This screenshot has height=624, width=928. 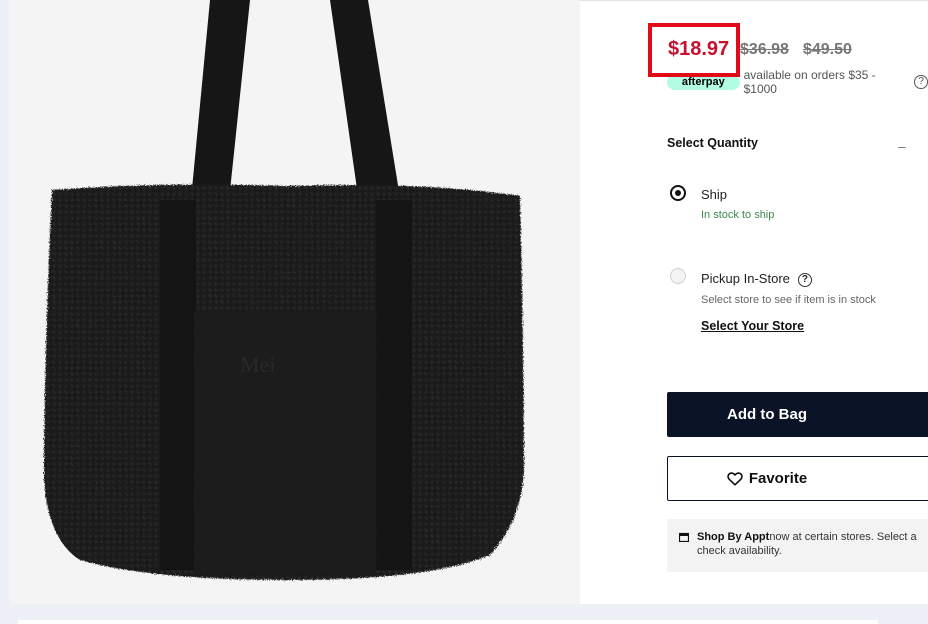 I want to click on calendar-icon, so click(x=684, y=537).